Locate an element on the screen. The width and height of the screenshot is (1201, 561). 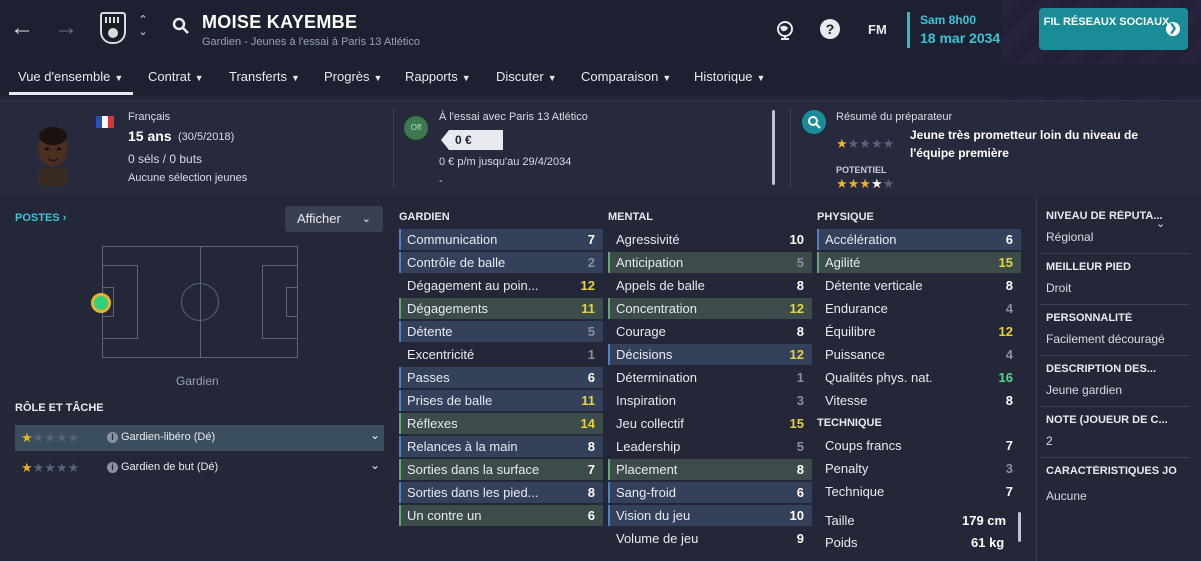
attribute-label: Agressivité is located at coordinates (648, 239).